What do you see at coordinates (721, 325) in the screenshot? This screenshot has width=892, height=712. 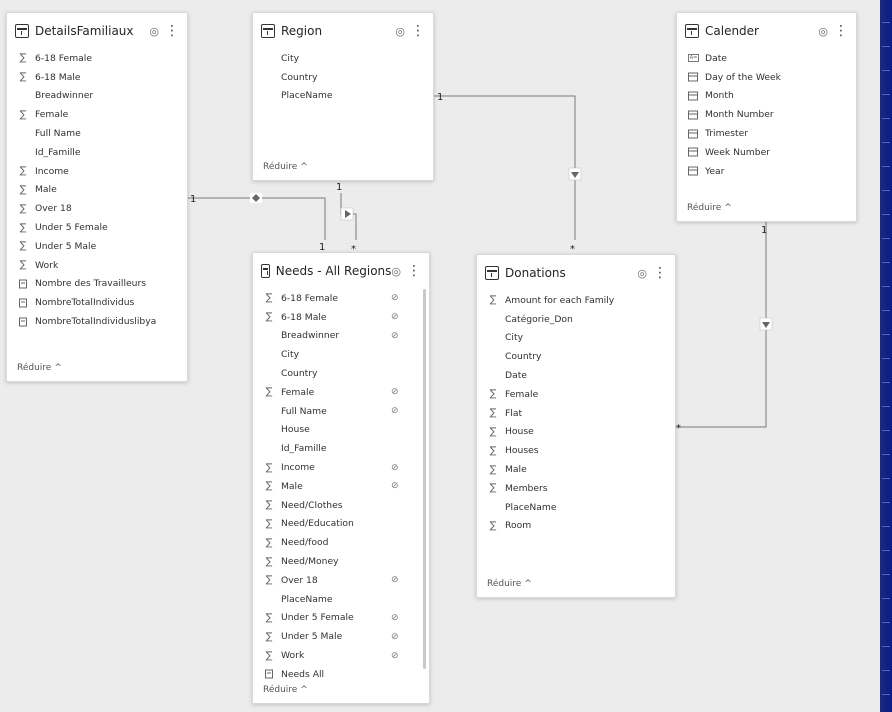 I see `relationship-calender-donations` at bounding box center [721, 325].